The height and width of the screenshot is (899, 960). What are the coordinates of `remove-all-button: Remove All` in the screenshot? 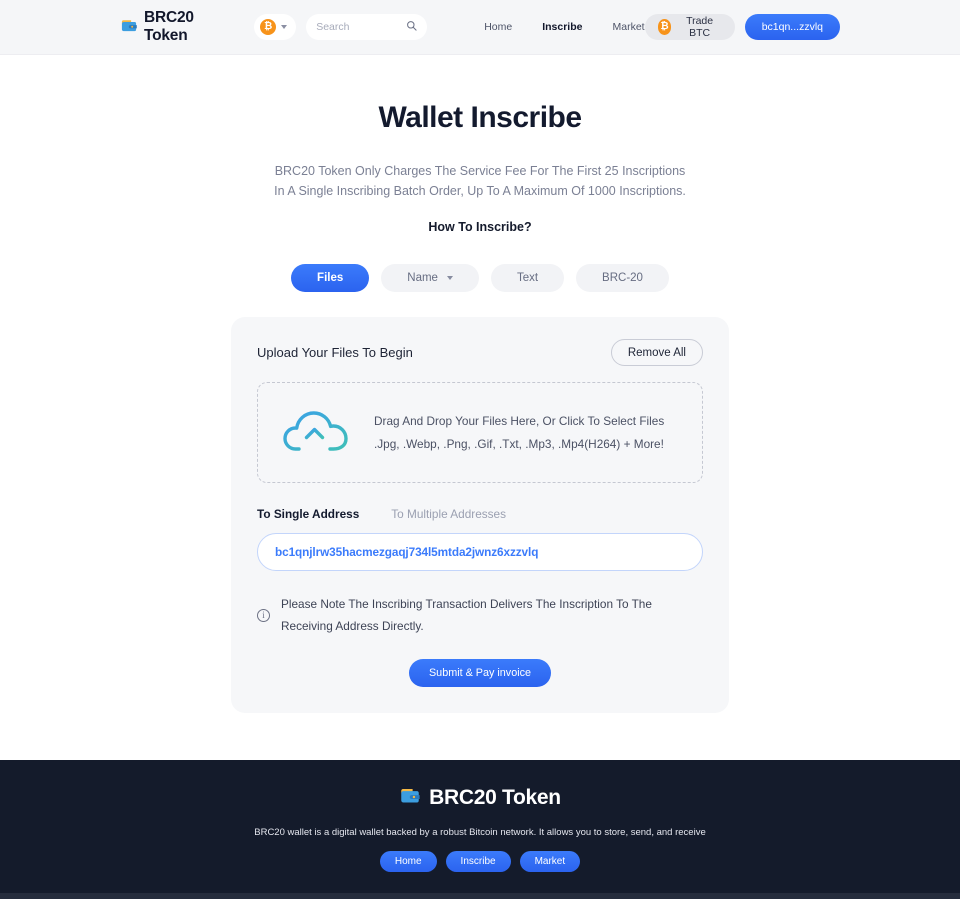 It's located at (656, 352).